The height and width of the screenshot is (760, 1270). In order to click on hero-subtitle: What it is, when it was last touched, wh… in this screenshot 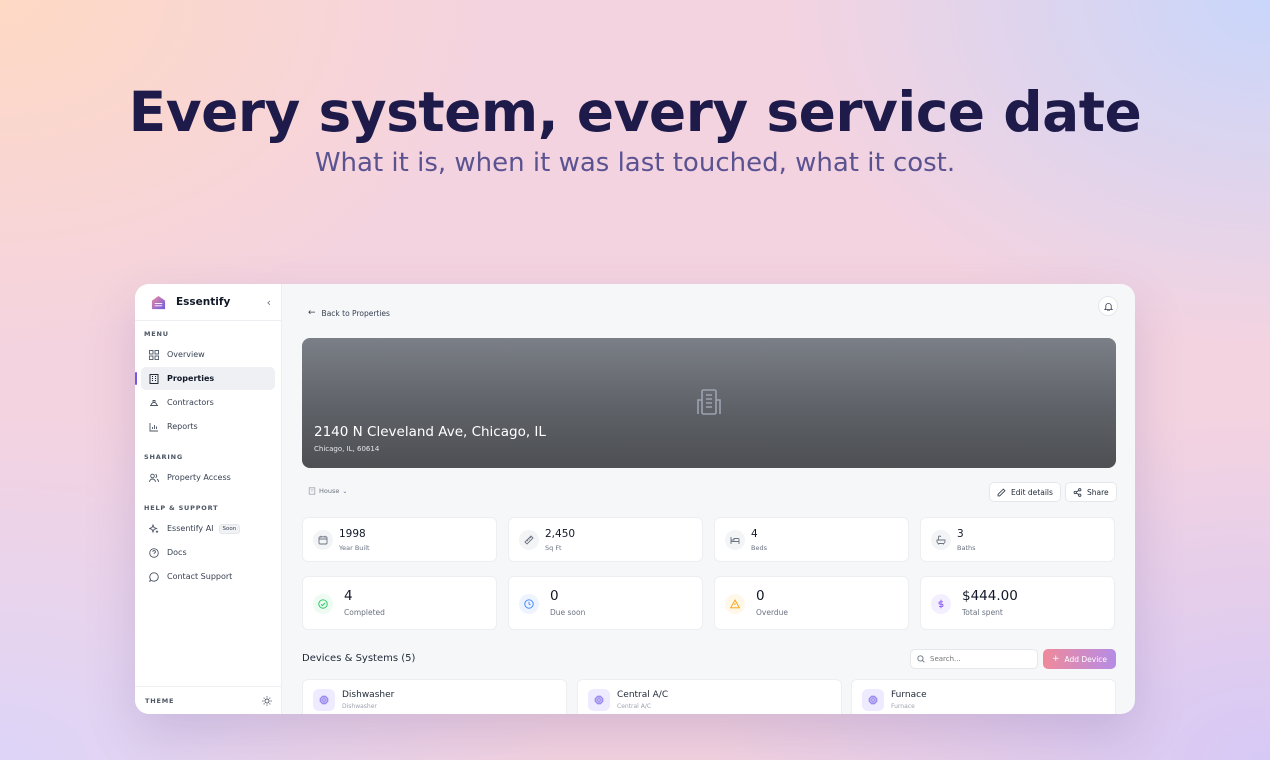, I will do `click(635, 163)`.